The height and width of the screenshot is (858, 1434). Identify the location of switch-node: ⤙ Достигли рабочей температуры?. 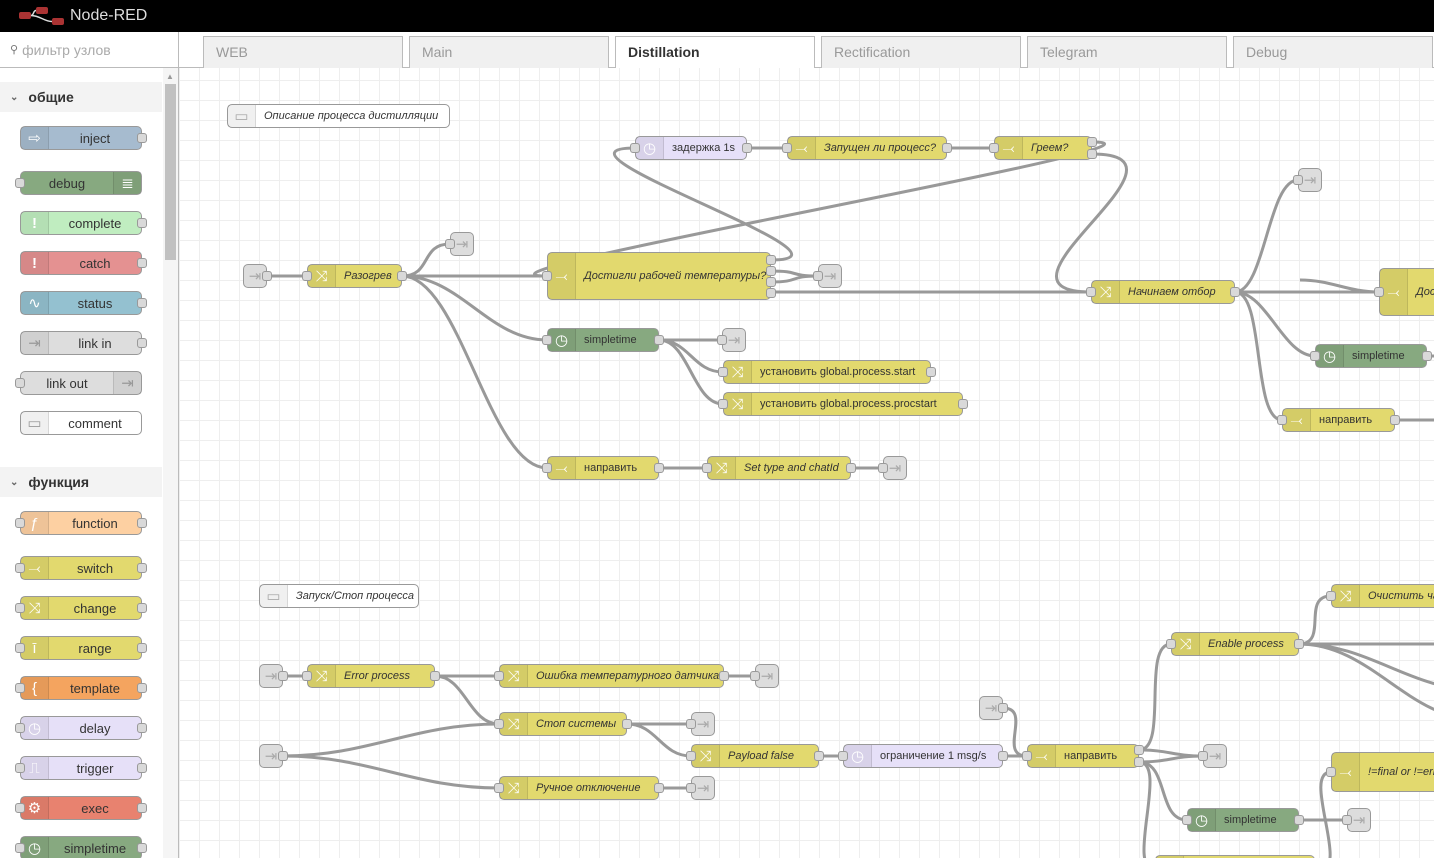
(659, 276).